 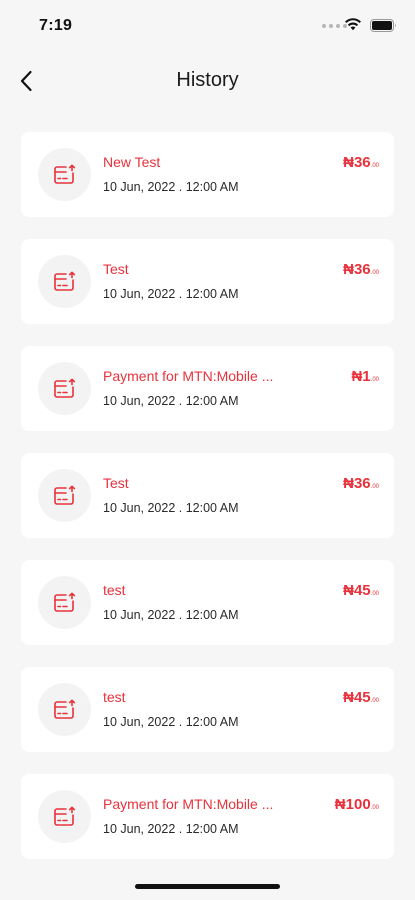 I want to click on home-indicator, so click(x=207, y=886).